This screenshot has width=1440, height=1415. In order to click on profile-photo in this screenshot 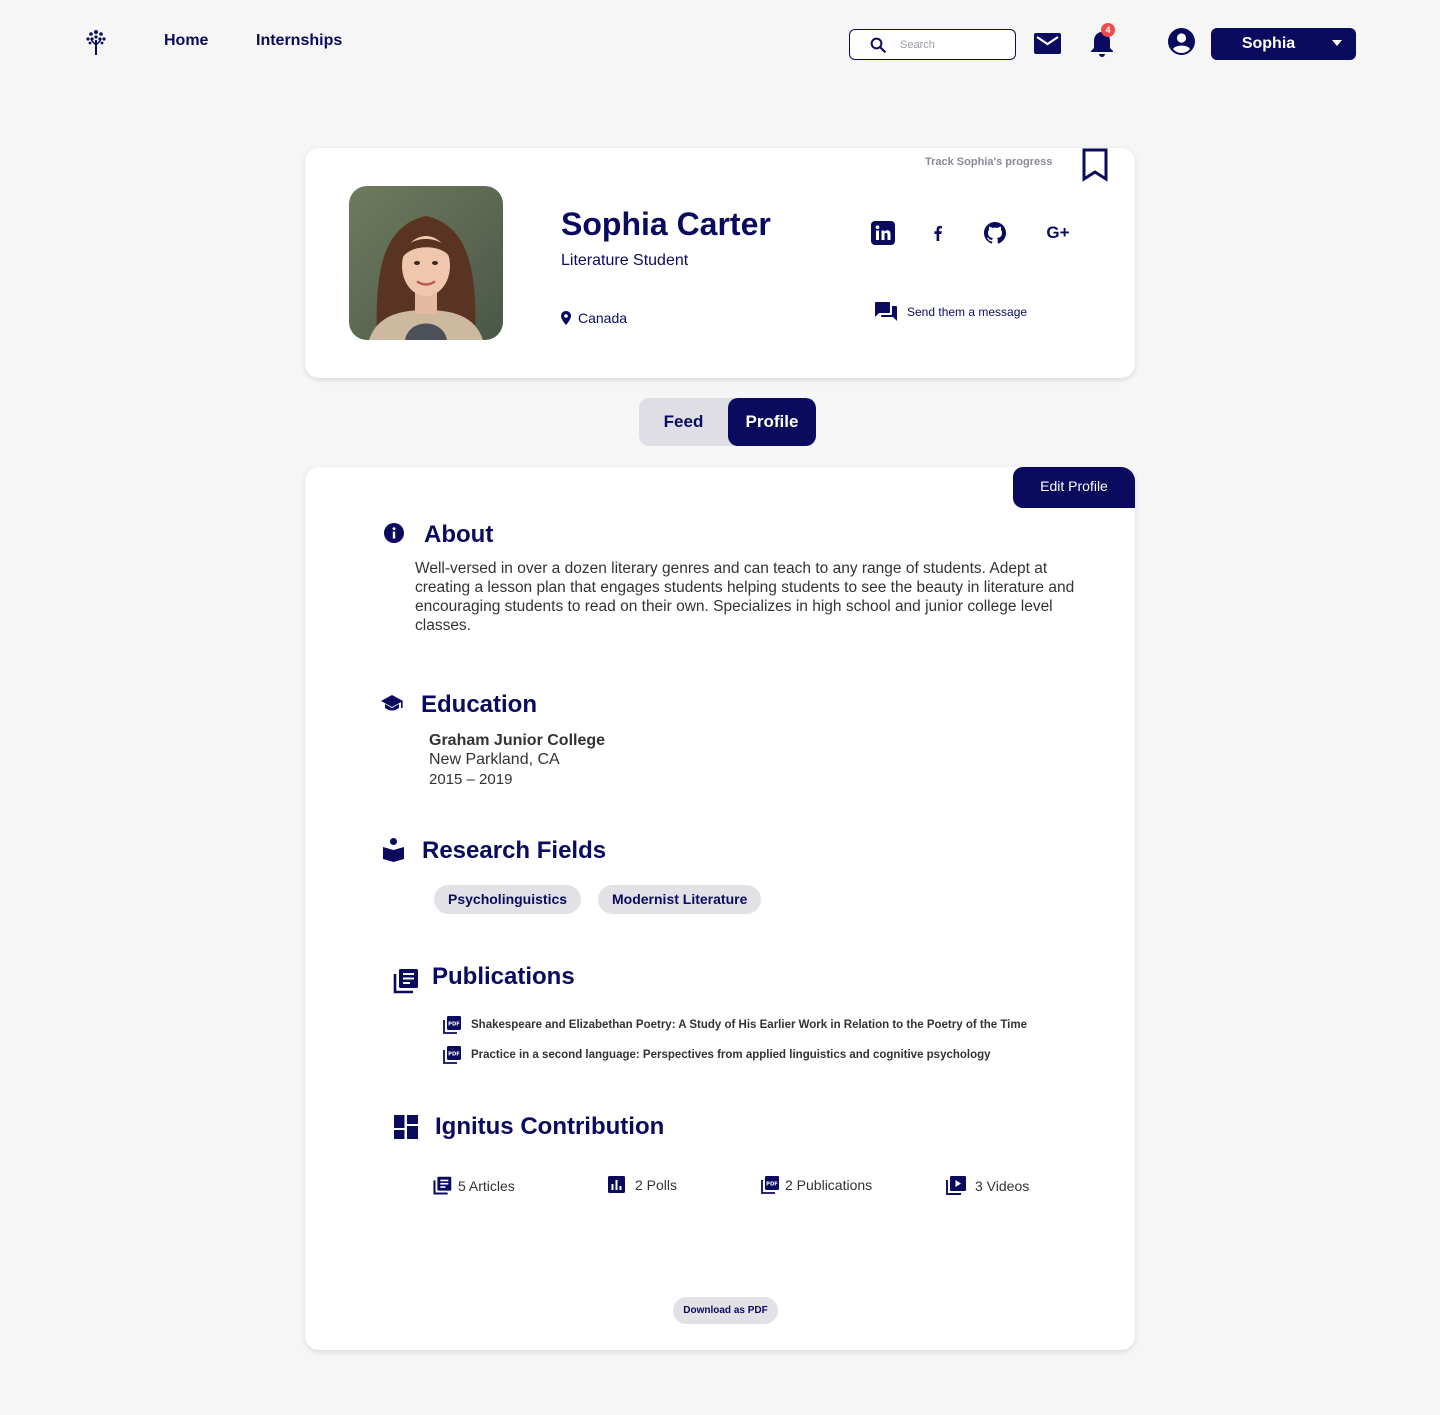, I will do `click(426, 263)`.